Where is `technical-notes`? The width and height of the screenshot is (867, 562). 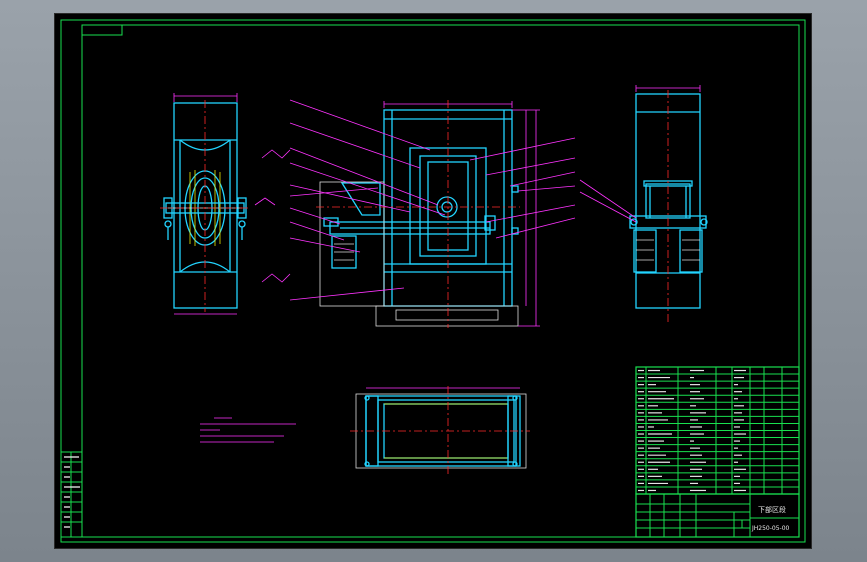
technical-notes is located at coordinates (248, 430).